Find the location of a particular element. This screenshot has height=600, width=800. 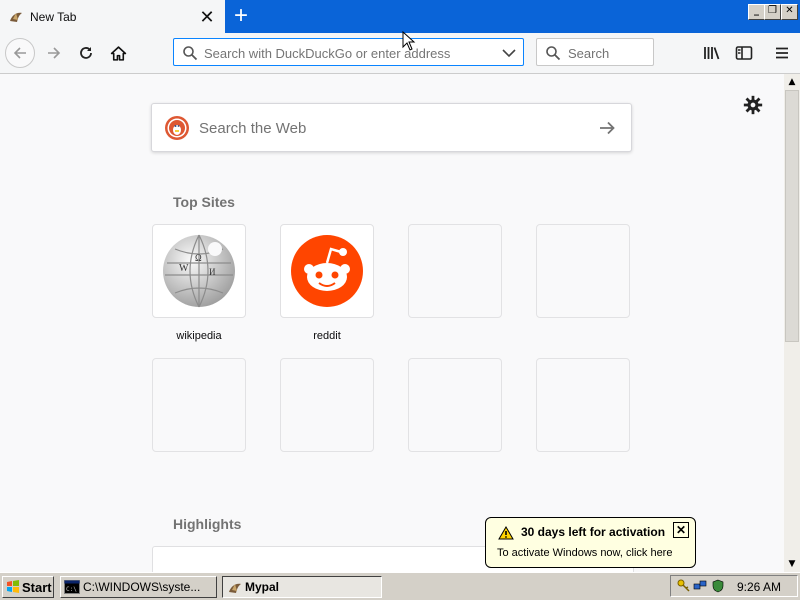

home-icon is located at coordinates (118, 53).